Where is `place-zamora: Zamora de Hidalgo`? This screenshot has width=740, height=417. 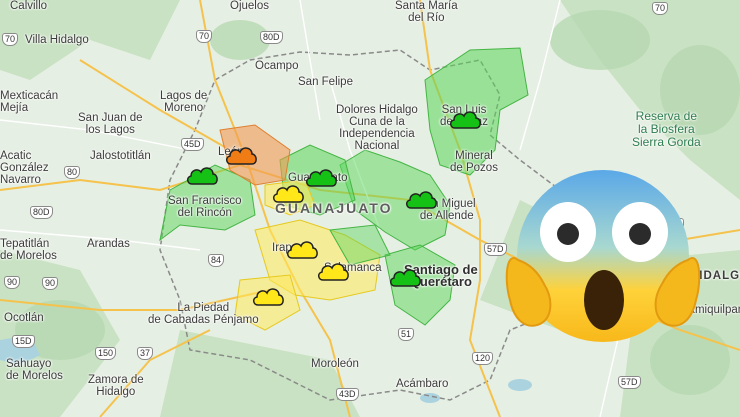
place-zamora: Zamora de Hidalgo is located at coordinates (116, 386).